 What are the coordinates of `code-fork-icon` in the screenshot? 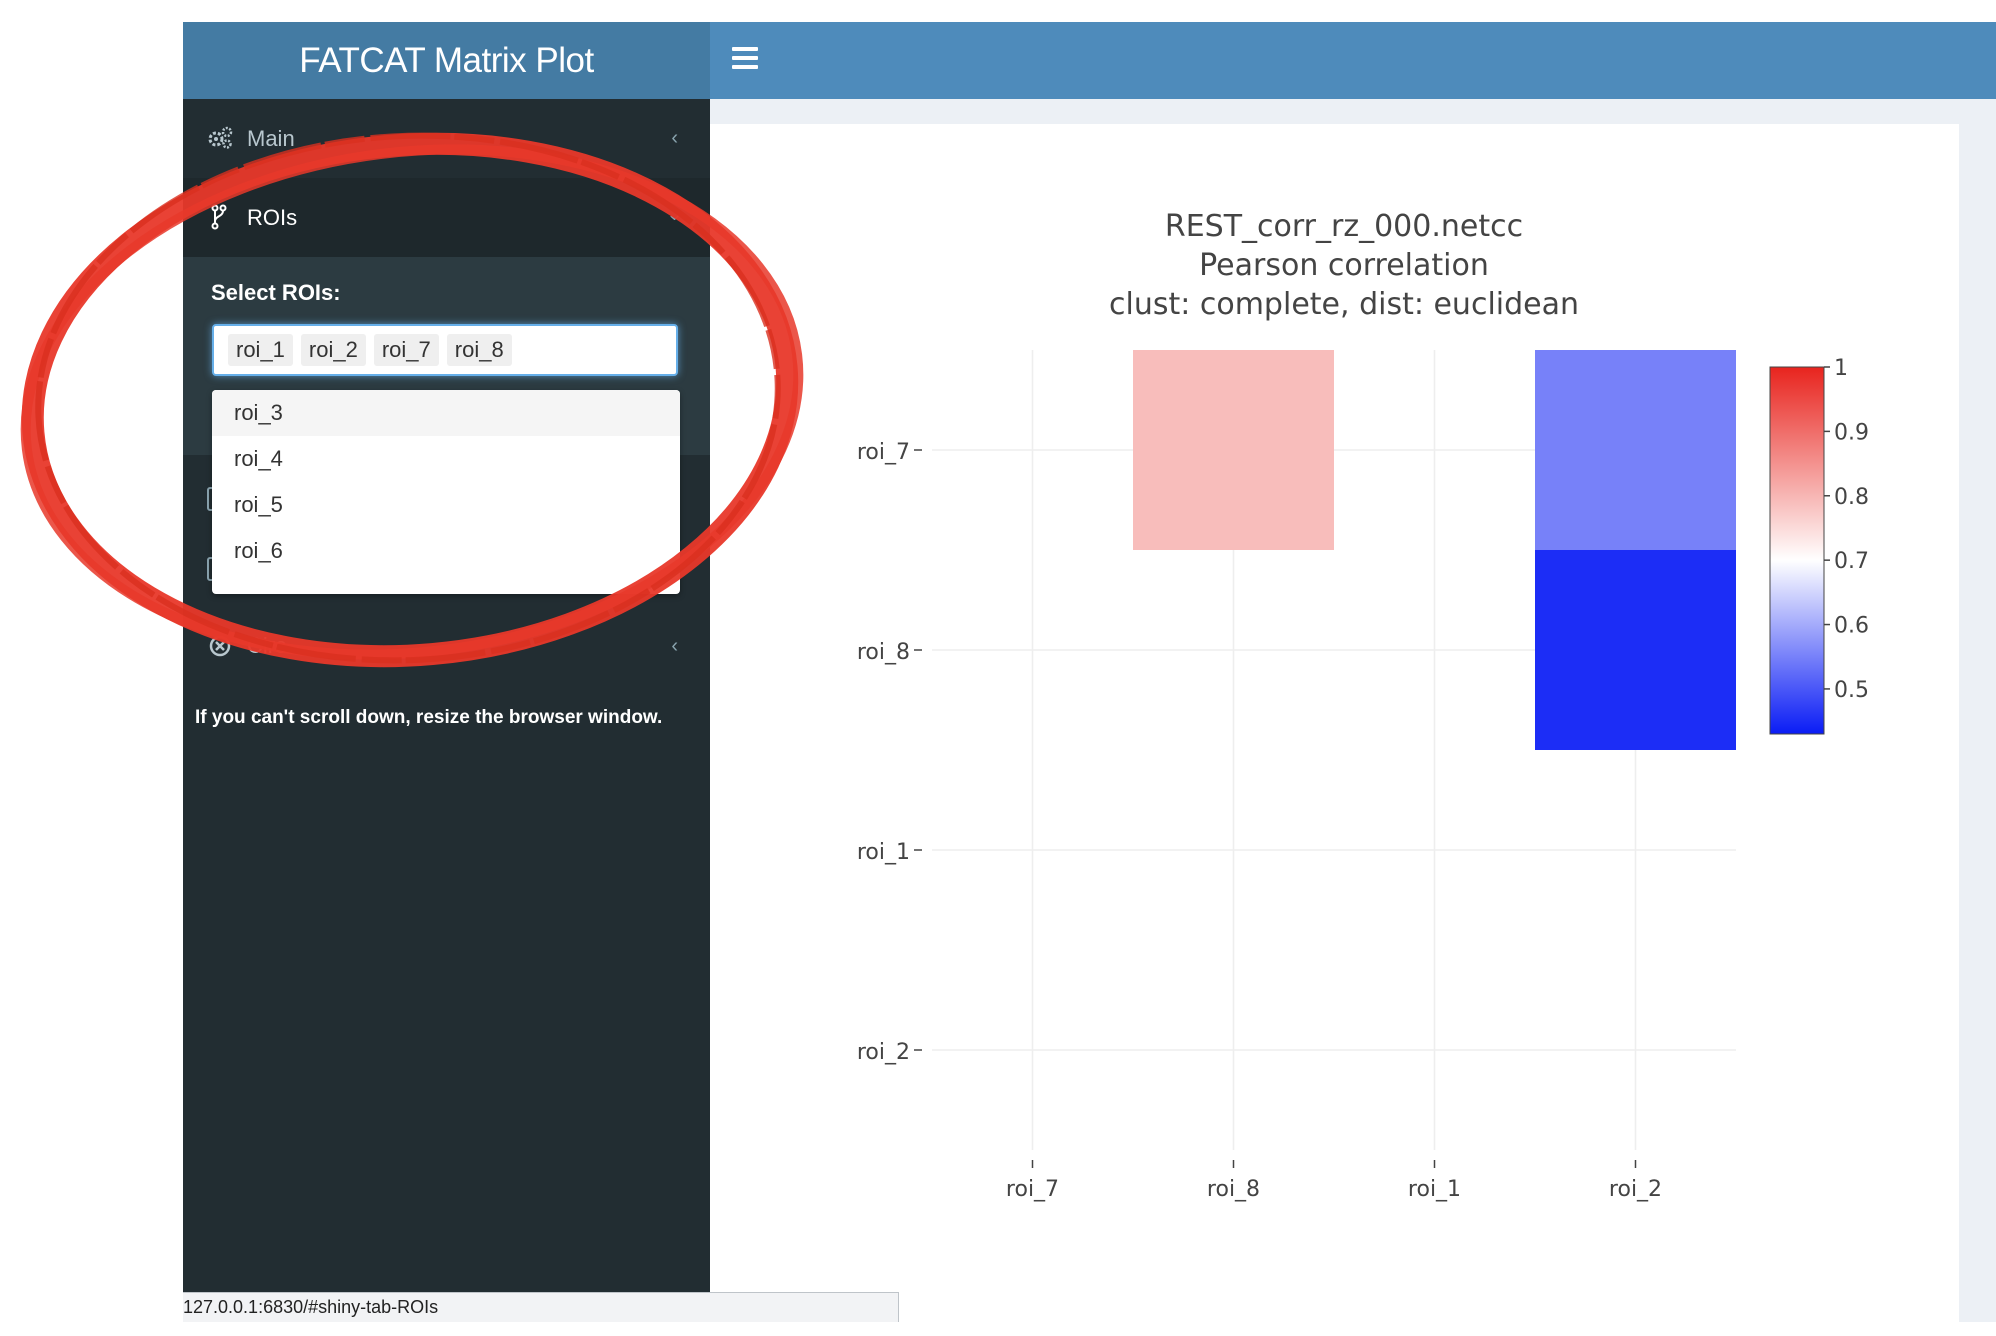 It's located at (219, 217).